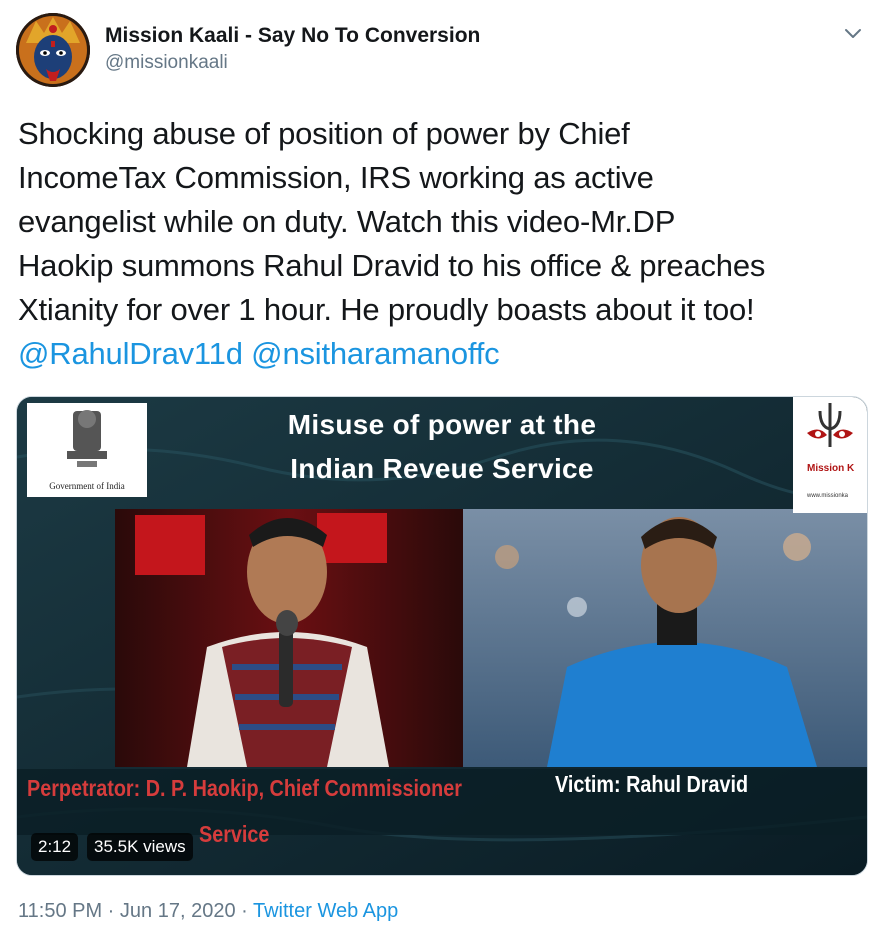 This screenshot has height=950, width=888. I want to click on author-display-name: Mission Kaali - Say No To Conversion, so click(292, 36).